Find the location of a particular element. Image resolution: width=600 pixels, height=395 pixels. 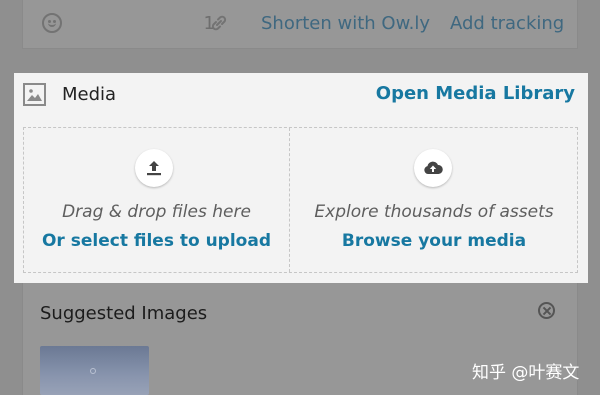

loading-icon is located at coordinates (93, 371).